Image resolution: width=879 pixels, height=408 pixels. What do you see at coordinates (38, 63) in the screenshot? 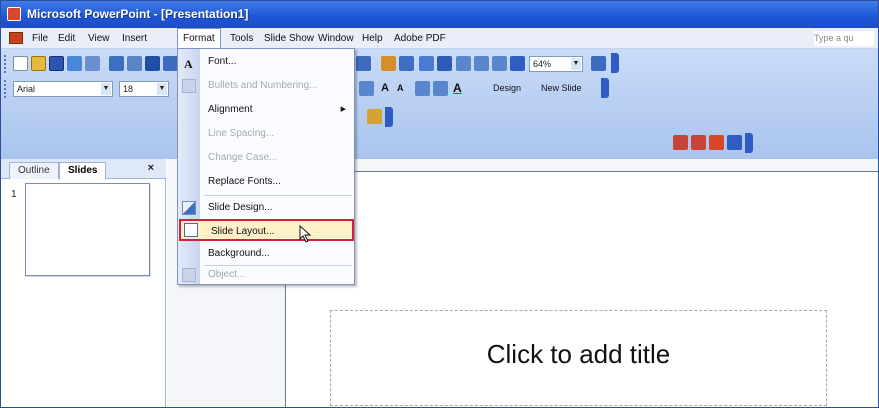
I see `open-folder-icon` at bounding box center [38, 63].